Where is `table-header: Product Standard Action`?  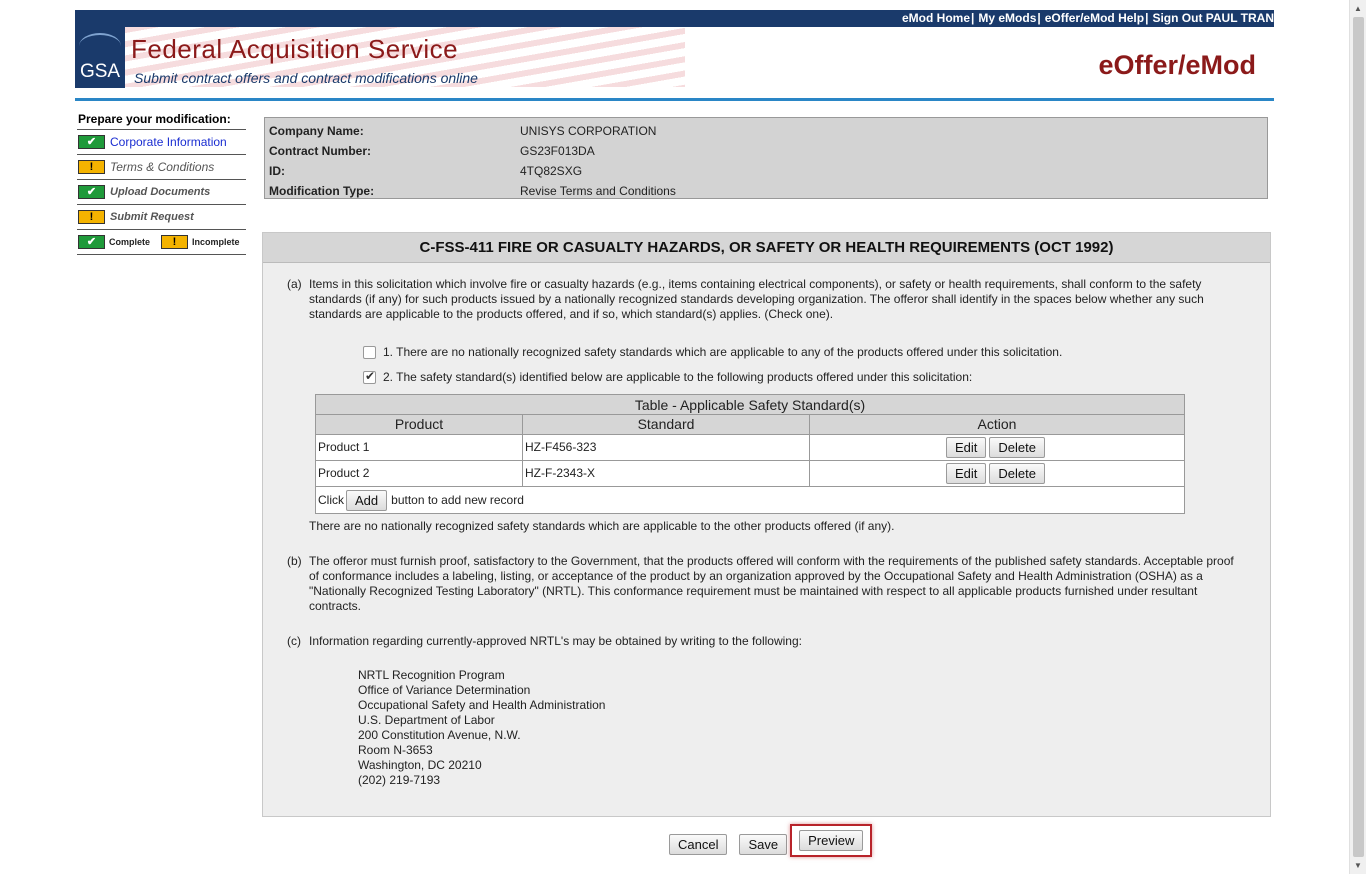
table-header: Product Standard Action is located at coordinates (750, 425).